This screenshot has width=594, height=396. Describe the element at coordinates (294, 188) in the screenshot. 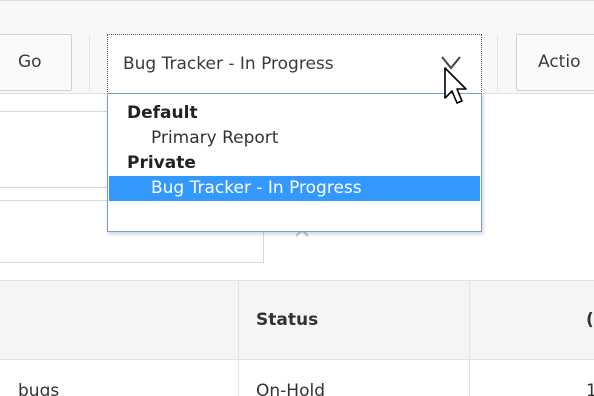

I see `option-bug-tracker-in-progress: Bug Tracker - In Progress` at that location.